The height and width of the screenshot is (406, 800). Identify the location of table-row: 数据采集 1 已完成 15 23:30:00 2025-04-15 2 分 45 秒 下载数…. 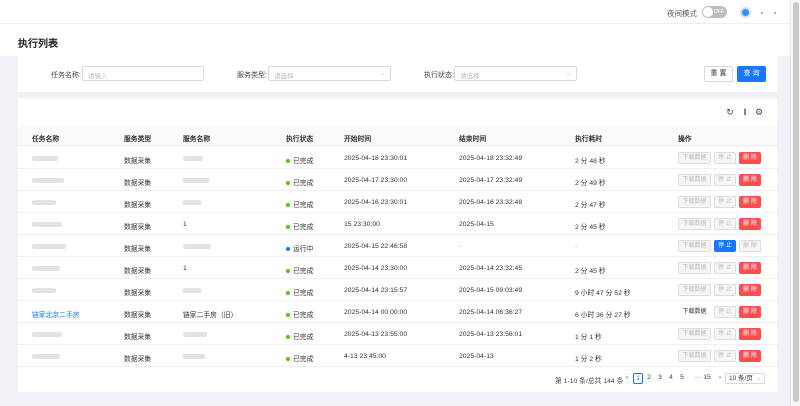
(397, 224).